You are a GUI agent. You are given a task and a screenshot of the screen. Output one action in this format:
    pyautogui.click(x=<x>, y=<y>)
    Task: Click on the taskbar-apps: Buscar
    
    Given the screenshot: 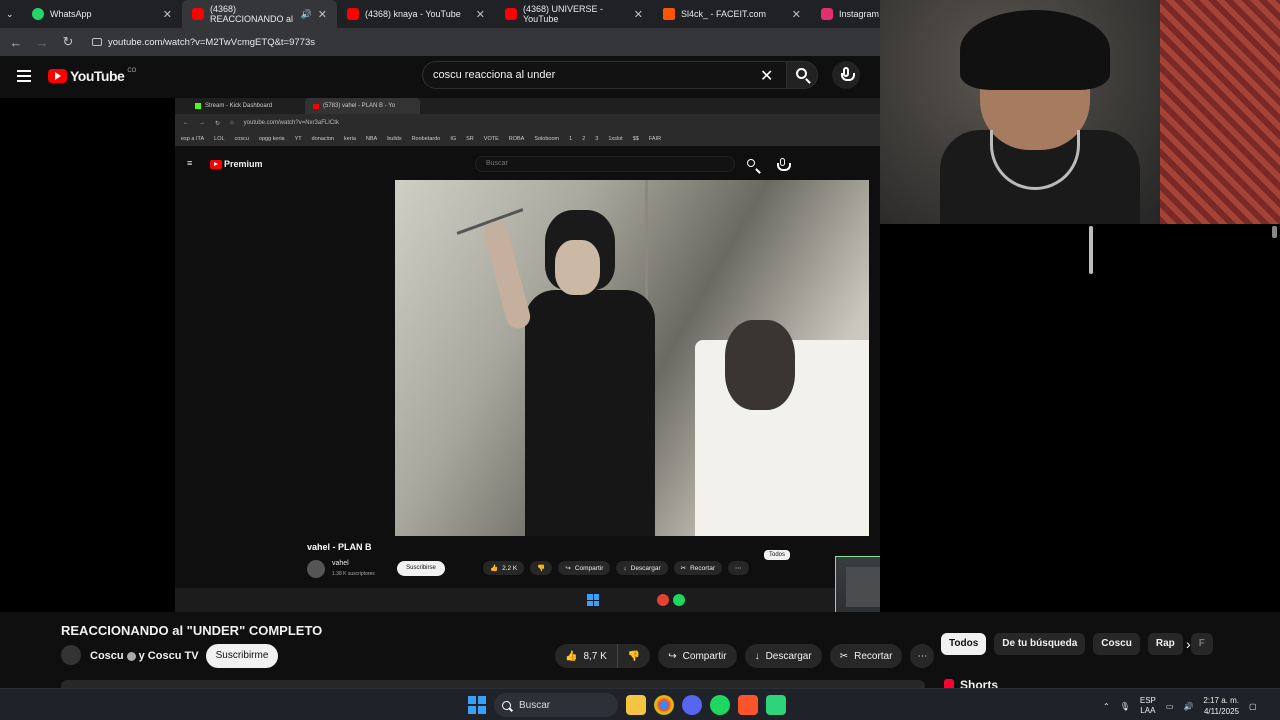 What is the action you would take?
    pyautogui.click(x=627, y=705)
    